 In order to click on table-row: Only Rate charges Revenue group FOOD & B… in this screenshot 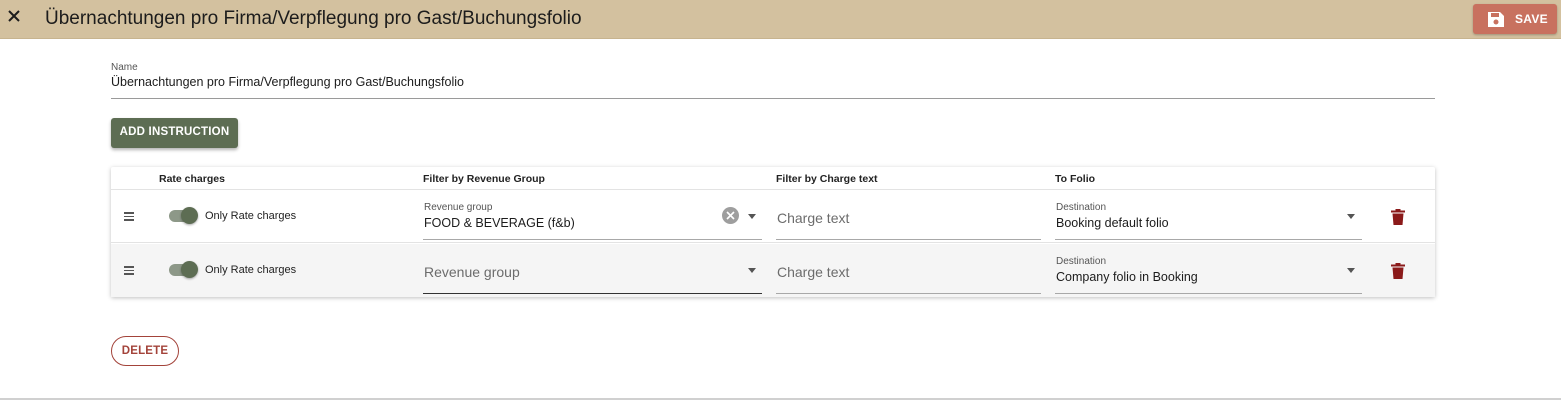, I will do `click(773, 216)`.